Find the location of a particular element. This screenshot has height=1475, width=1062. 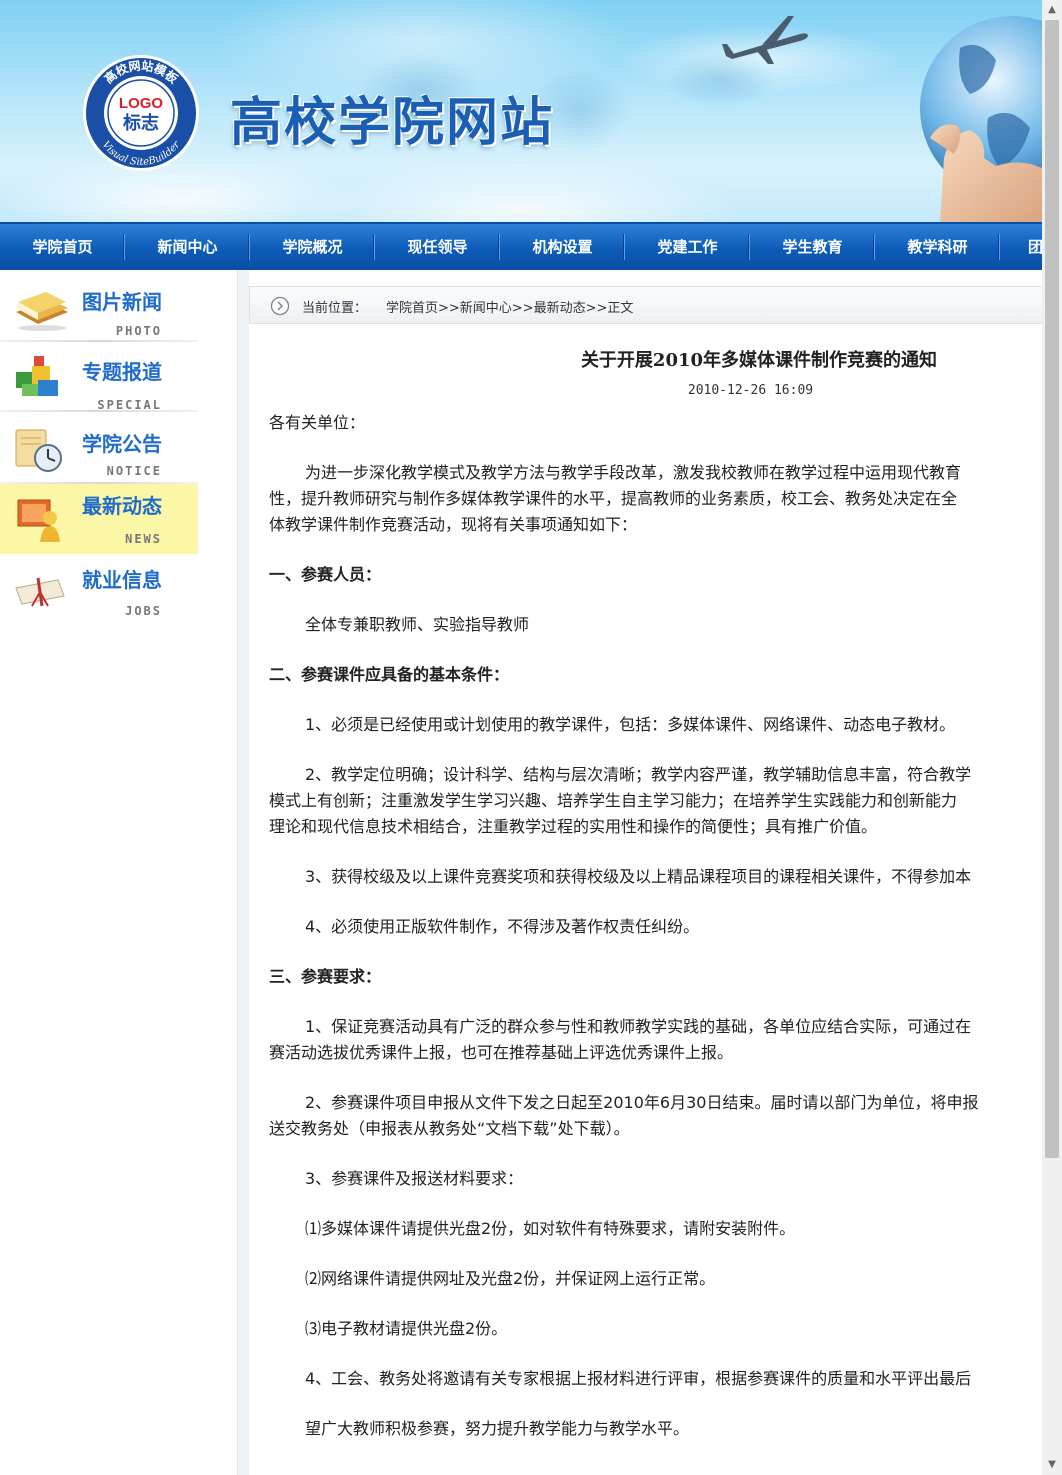

sidebar-item-label: 学院公告 is located at coordinates (122, 444).